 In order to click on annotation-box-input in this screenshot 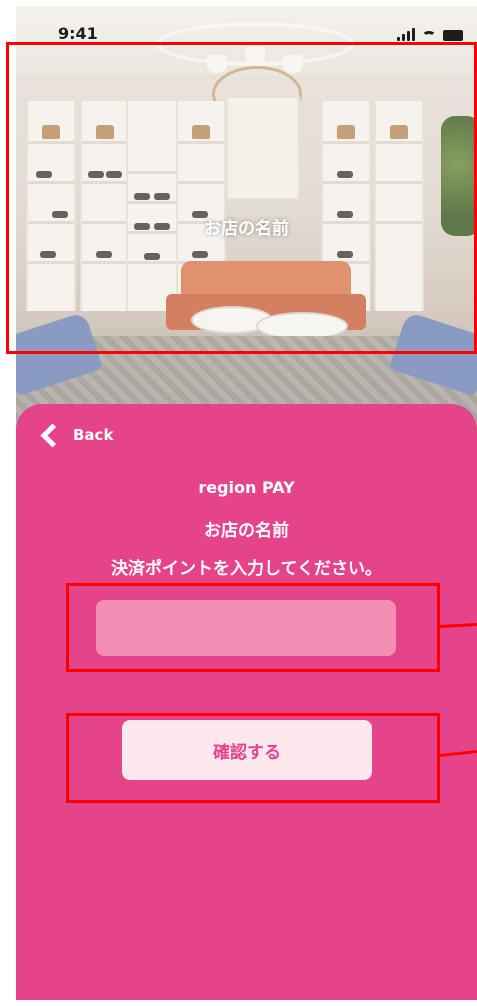, I will do `click(253, 627)`.